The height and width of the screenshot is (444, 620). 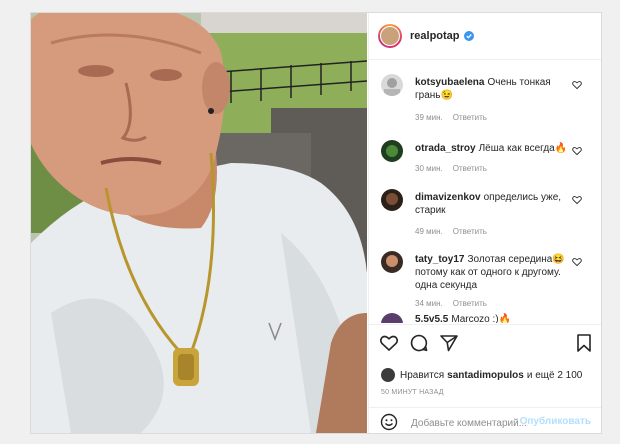 What do you see at coordinates (429, 117) in the screenshot?
I see `comment-time: 39 мин.` at bounding box center [429, 117].